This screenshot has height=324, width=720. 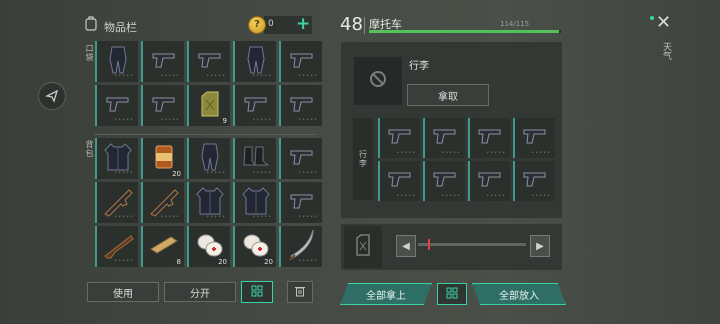 I want to click on no-entry-icon, so click(x=378, y=81).